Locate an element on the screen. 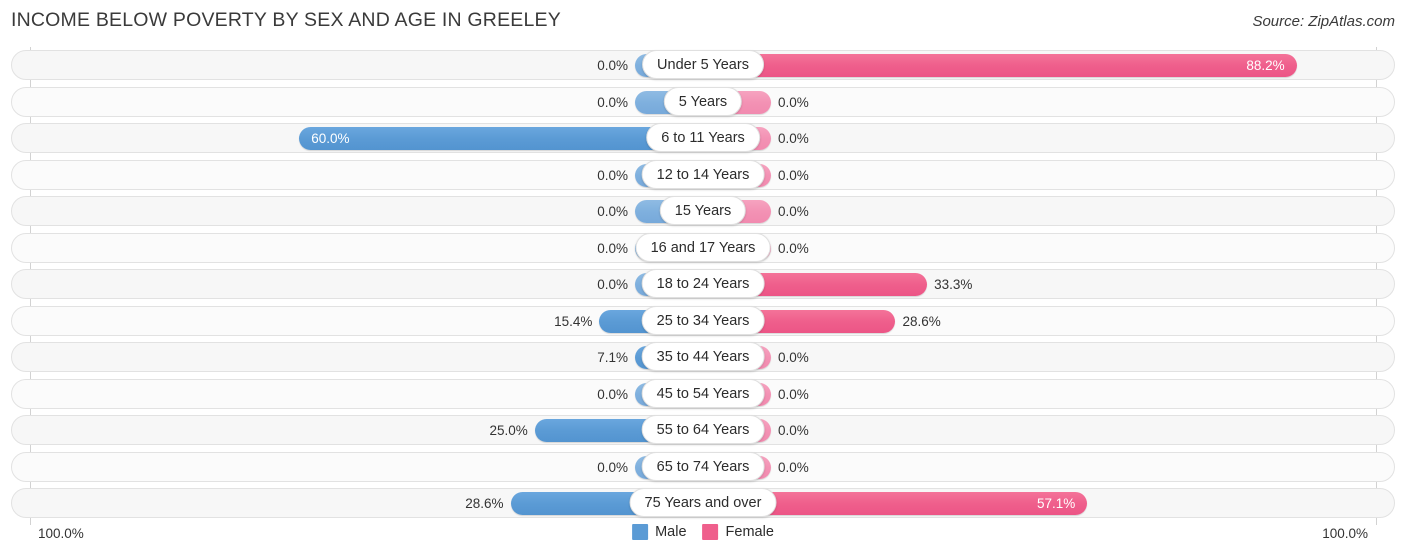 Image resolution: width=1406 pixels, height=559 pixels. chart-legend: Male Female is located at coordinates (703, 532).